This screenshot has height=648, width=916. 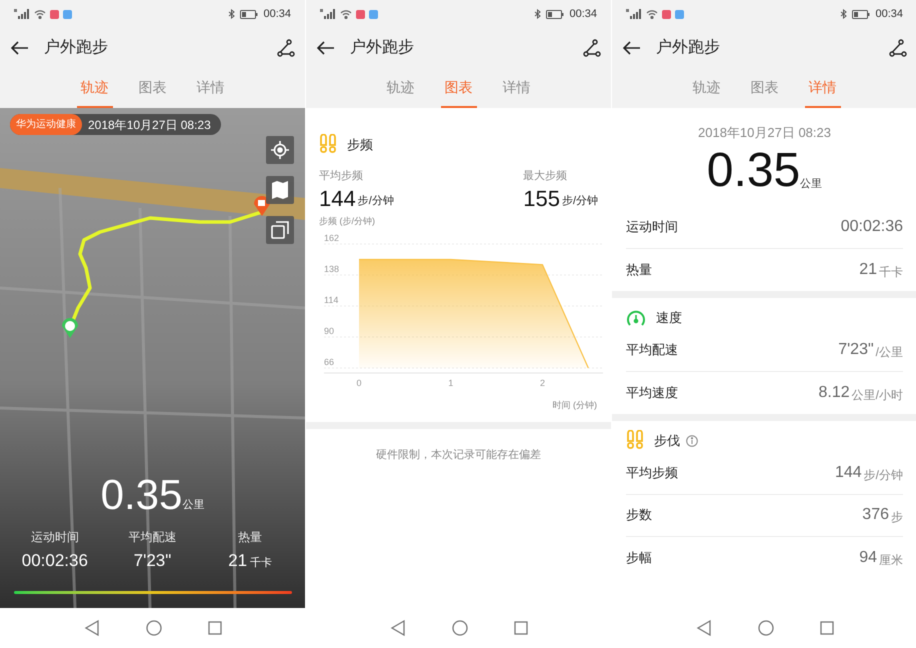 I want to click on stat-label: 平均配速, so click(x=152, y=537).